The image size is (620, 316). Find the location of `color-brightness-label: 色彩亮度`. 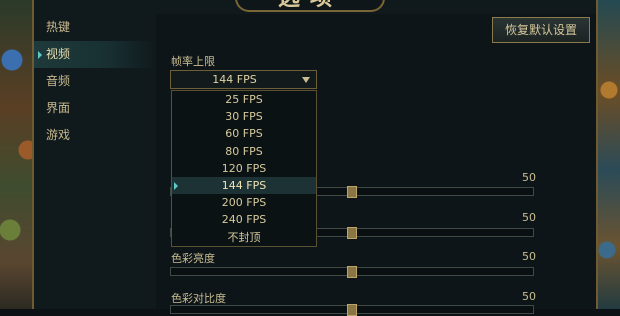

color-brightness-label: 色彩亮度 is located at coordinates (193, 258).